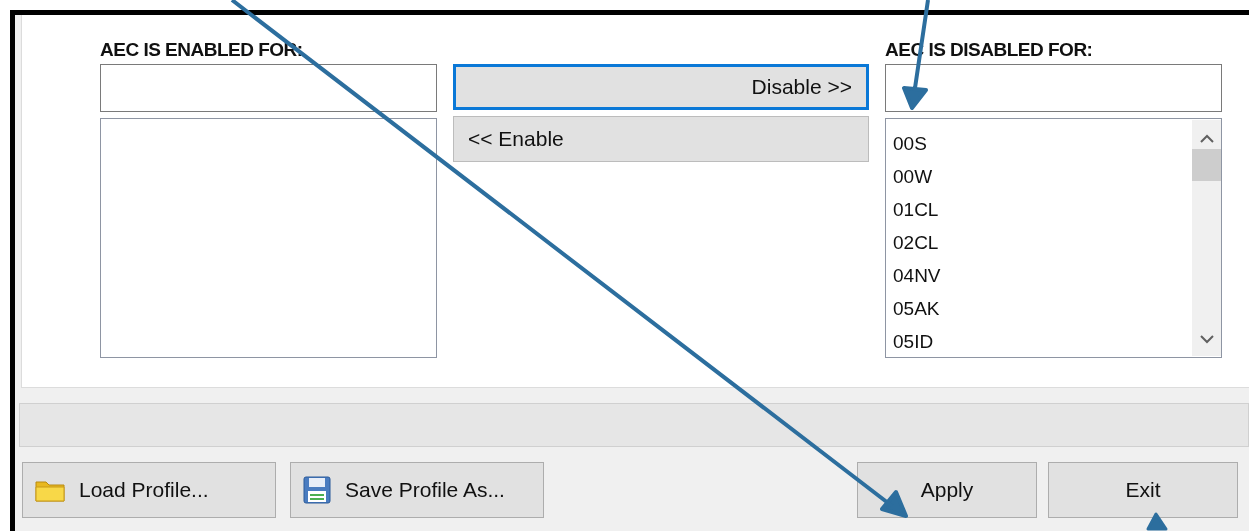 The image size is (1249, 531). What do you see at coordinates (661, 87) in the screenshot?
I see `move-button: Disable >>` at bounding box center [661, 87].